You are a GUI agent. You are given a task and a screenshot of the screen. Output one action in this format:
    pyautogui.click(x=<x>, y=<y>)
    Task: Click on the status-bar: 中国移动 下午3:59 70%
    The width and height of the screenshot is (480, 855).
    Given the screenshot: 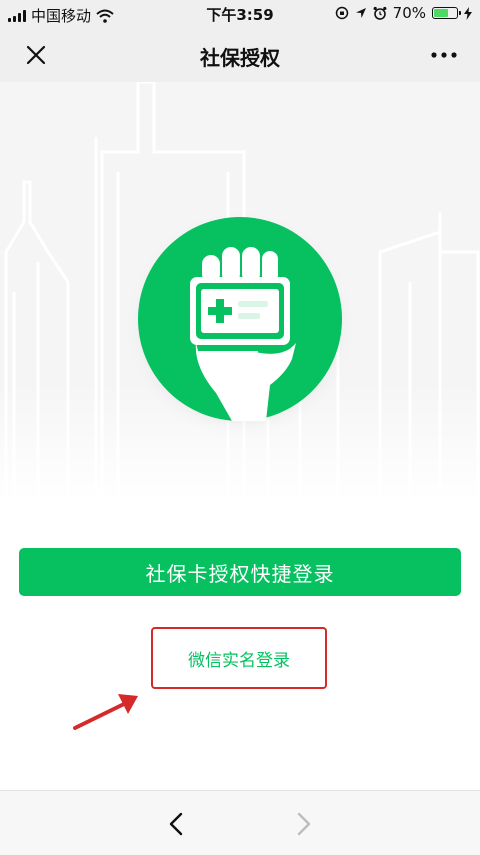 What is the action you would take?
    pyautogui.click(x=240, y=14)
    